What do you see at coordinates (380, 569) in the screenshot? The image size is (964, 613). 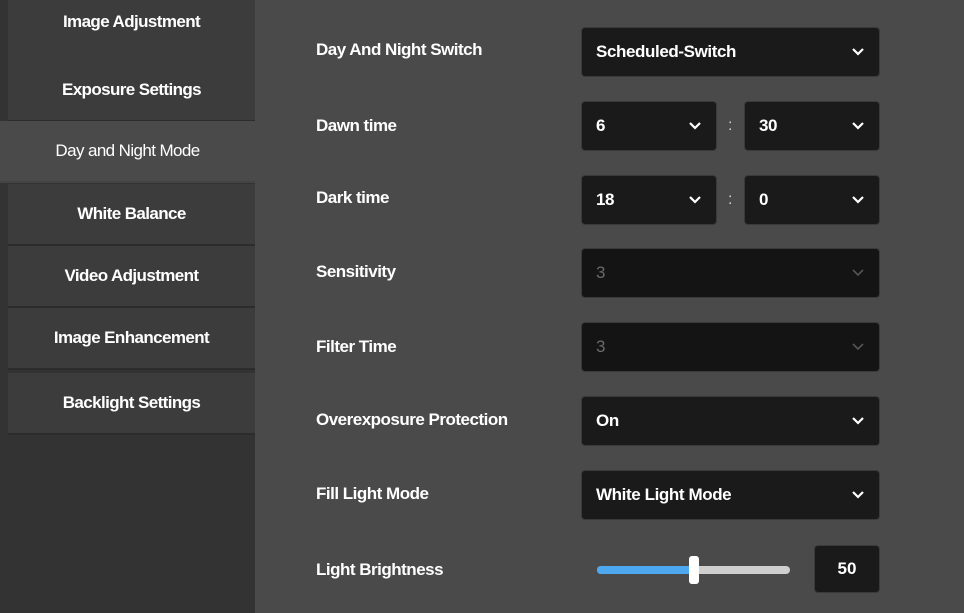 I see `light-brightness-label: Light Brightness` at bounding box center [380, 569].